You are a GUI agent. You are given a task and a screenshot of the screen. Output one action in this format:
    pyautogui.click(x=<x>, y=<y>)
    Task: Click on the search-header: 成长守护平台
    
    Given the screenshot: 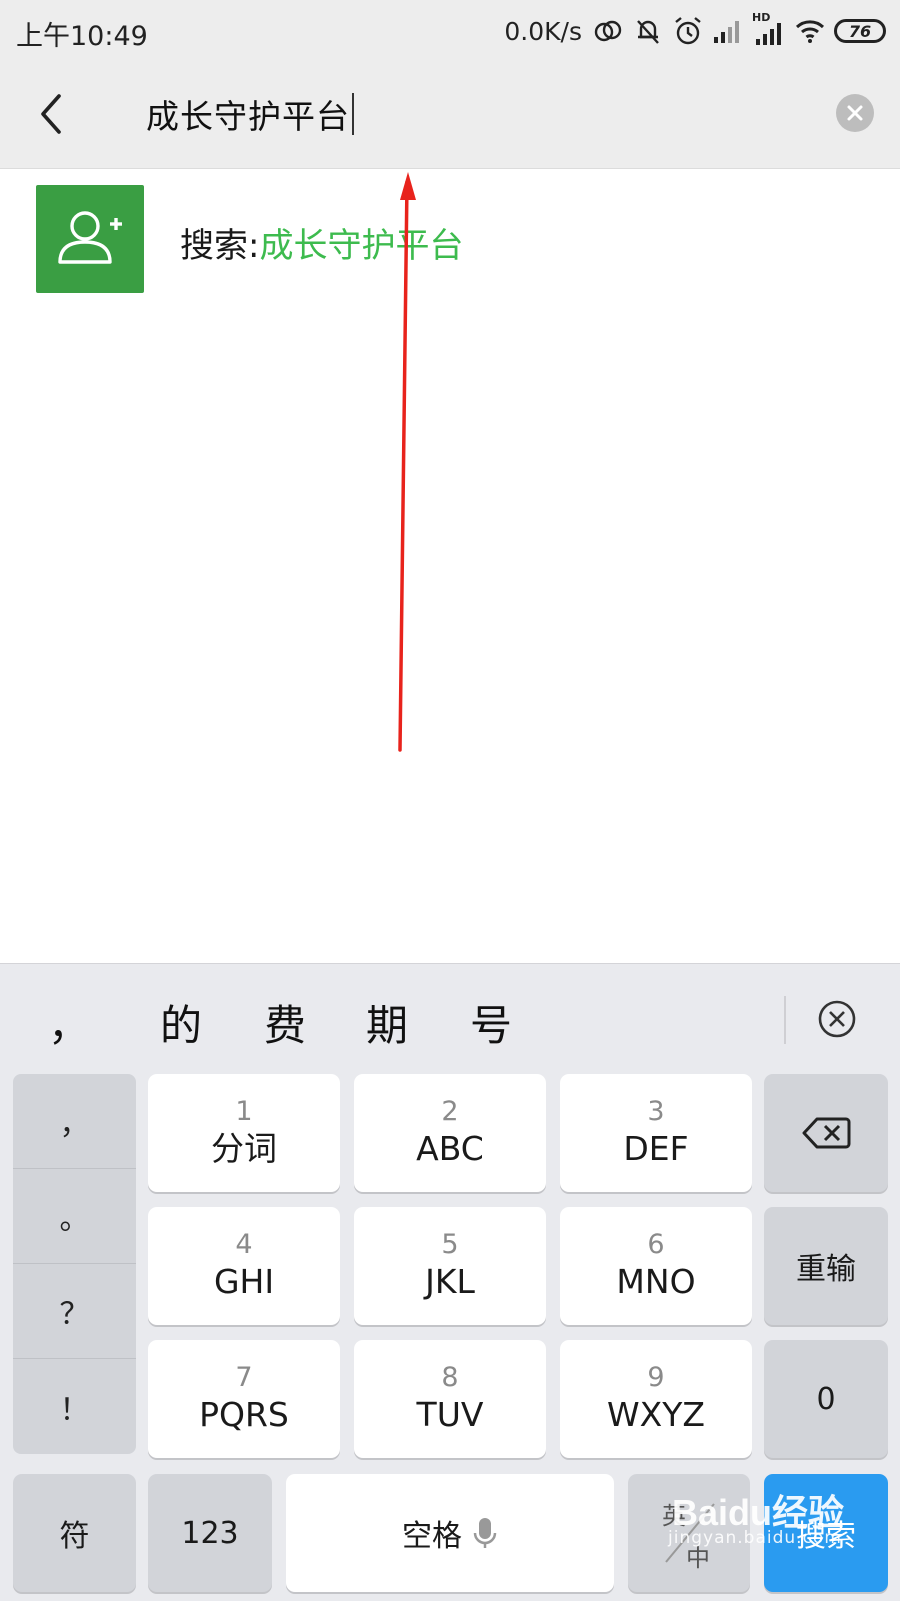 What is the action you would take?
    pyautogui.click(x=450, y=115)
    